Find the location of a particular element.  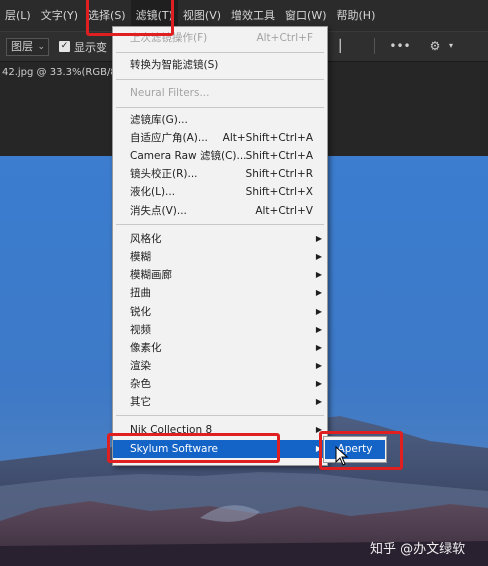

annotation-box-filter-menu is located at coordinates (130, 18).